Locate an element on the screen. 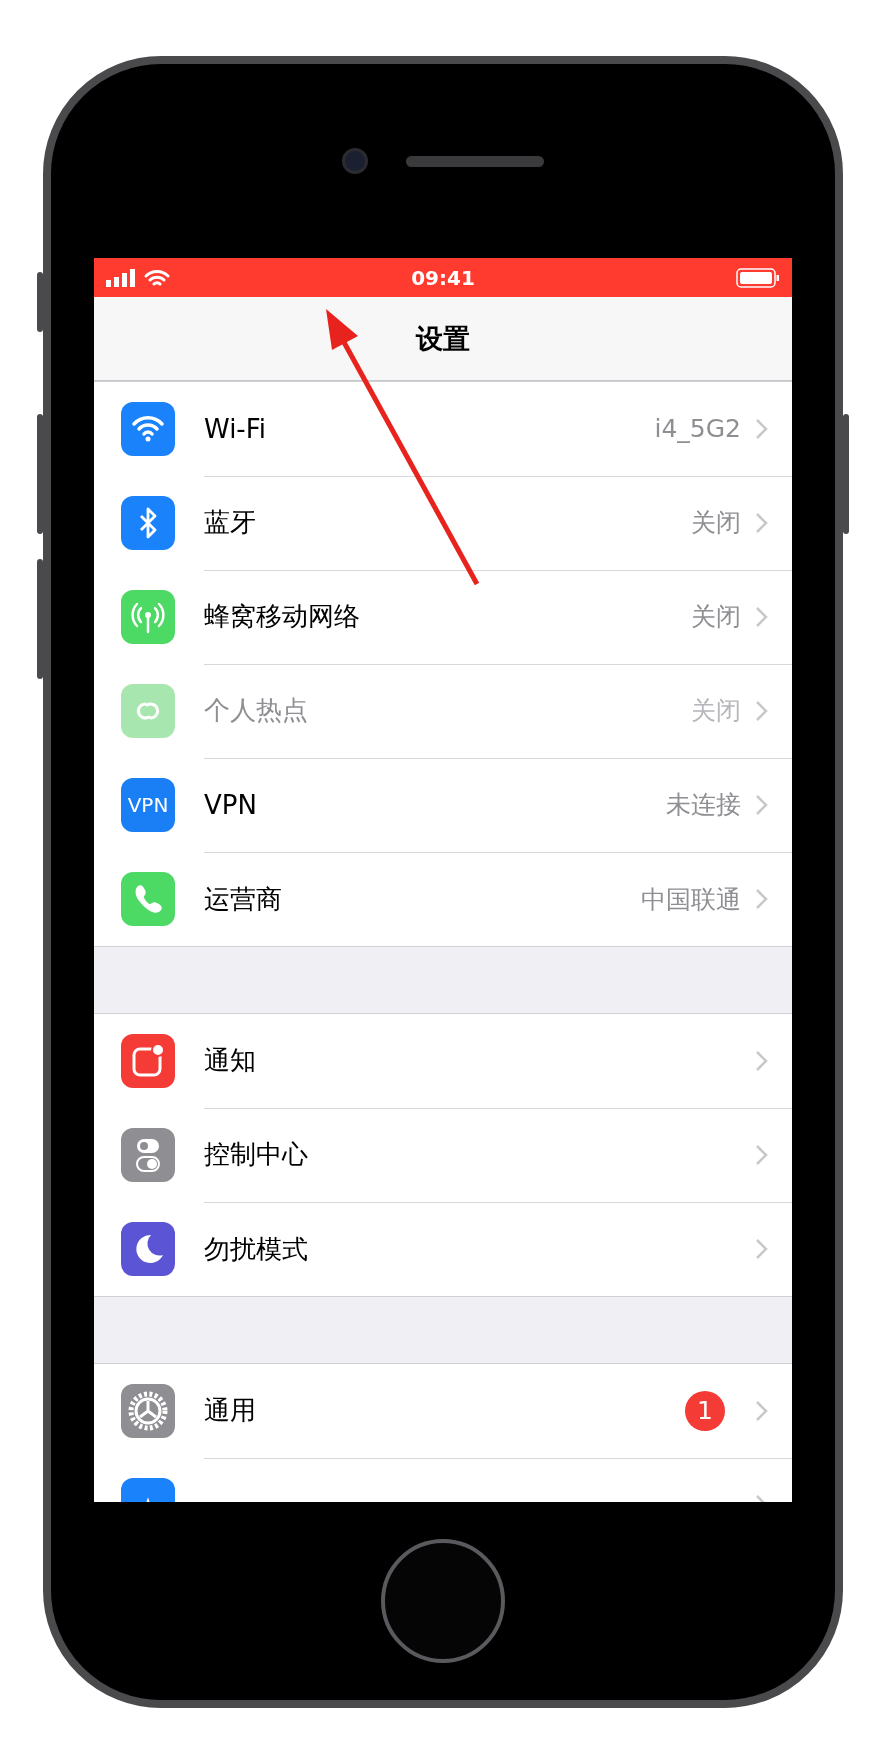 The width and height of the screenshot is (883, 1761). nav-title: 设置 is located at coordinates (443, 338).